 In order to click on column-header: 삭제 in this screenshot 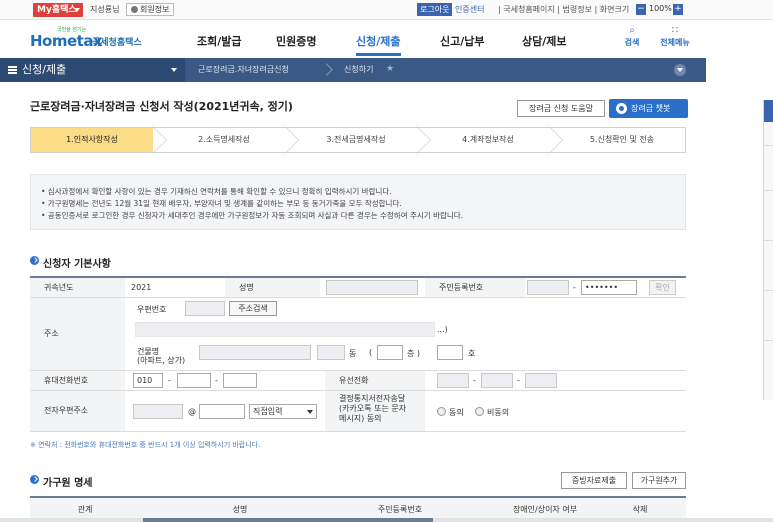, I will do `click(640, 509)`.